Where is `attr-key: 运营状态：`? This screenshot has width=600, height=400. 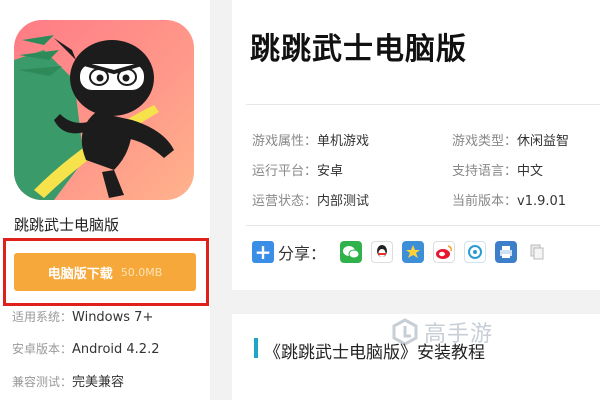 attr-key: 运营状态： is located at coordinates (285, 201).